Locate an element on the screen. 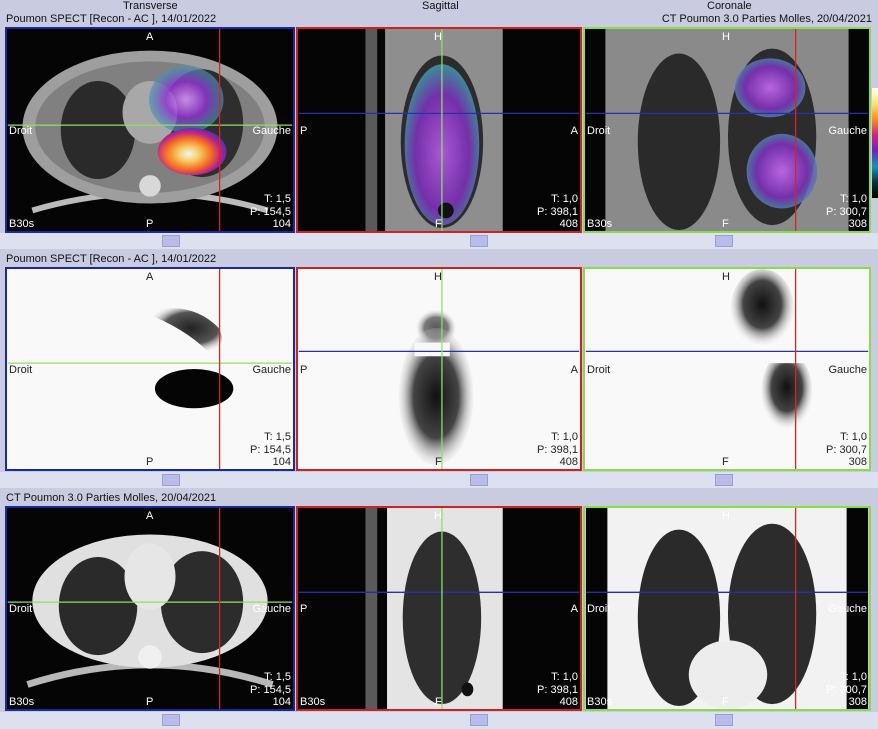 Image resolution: width=878 pixels, height=729 pixels. fusion-transverse-image is located at coordinates (150, 130).